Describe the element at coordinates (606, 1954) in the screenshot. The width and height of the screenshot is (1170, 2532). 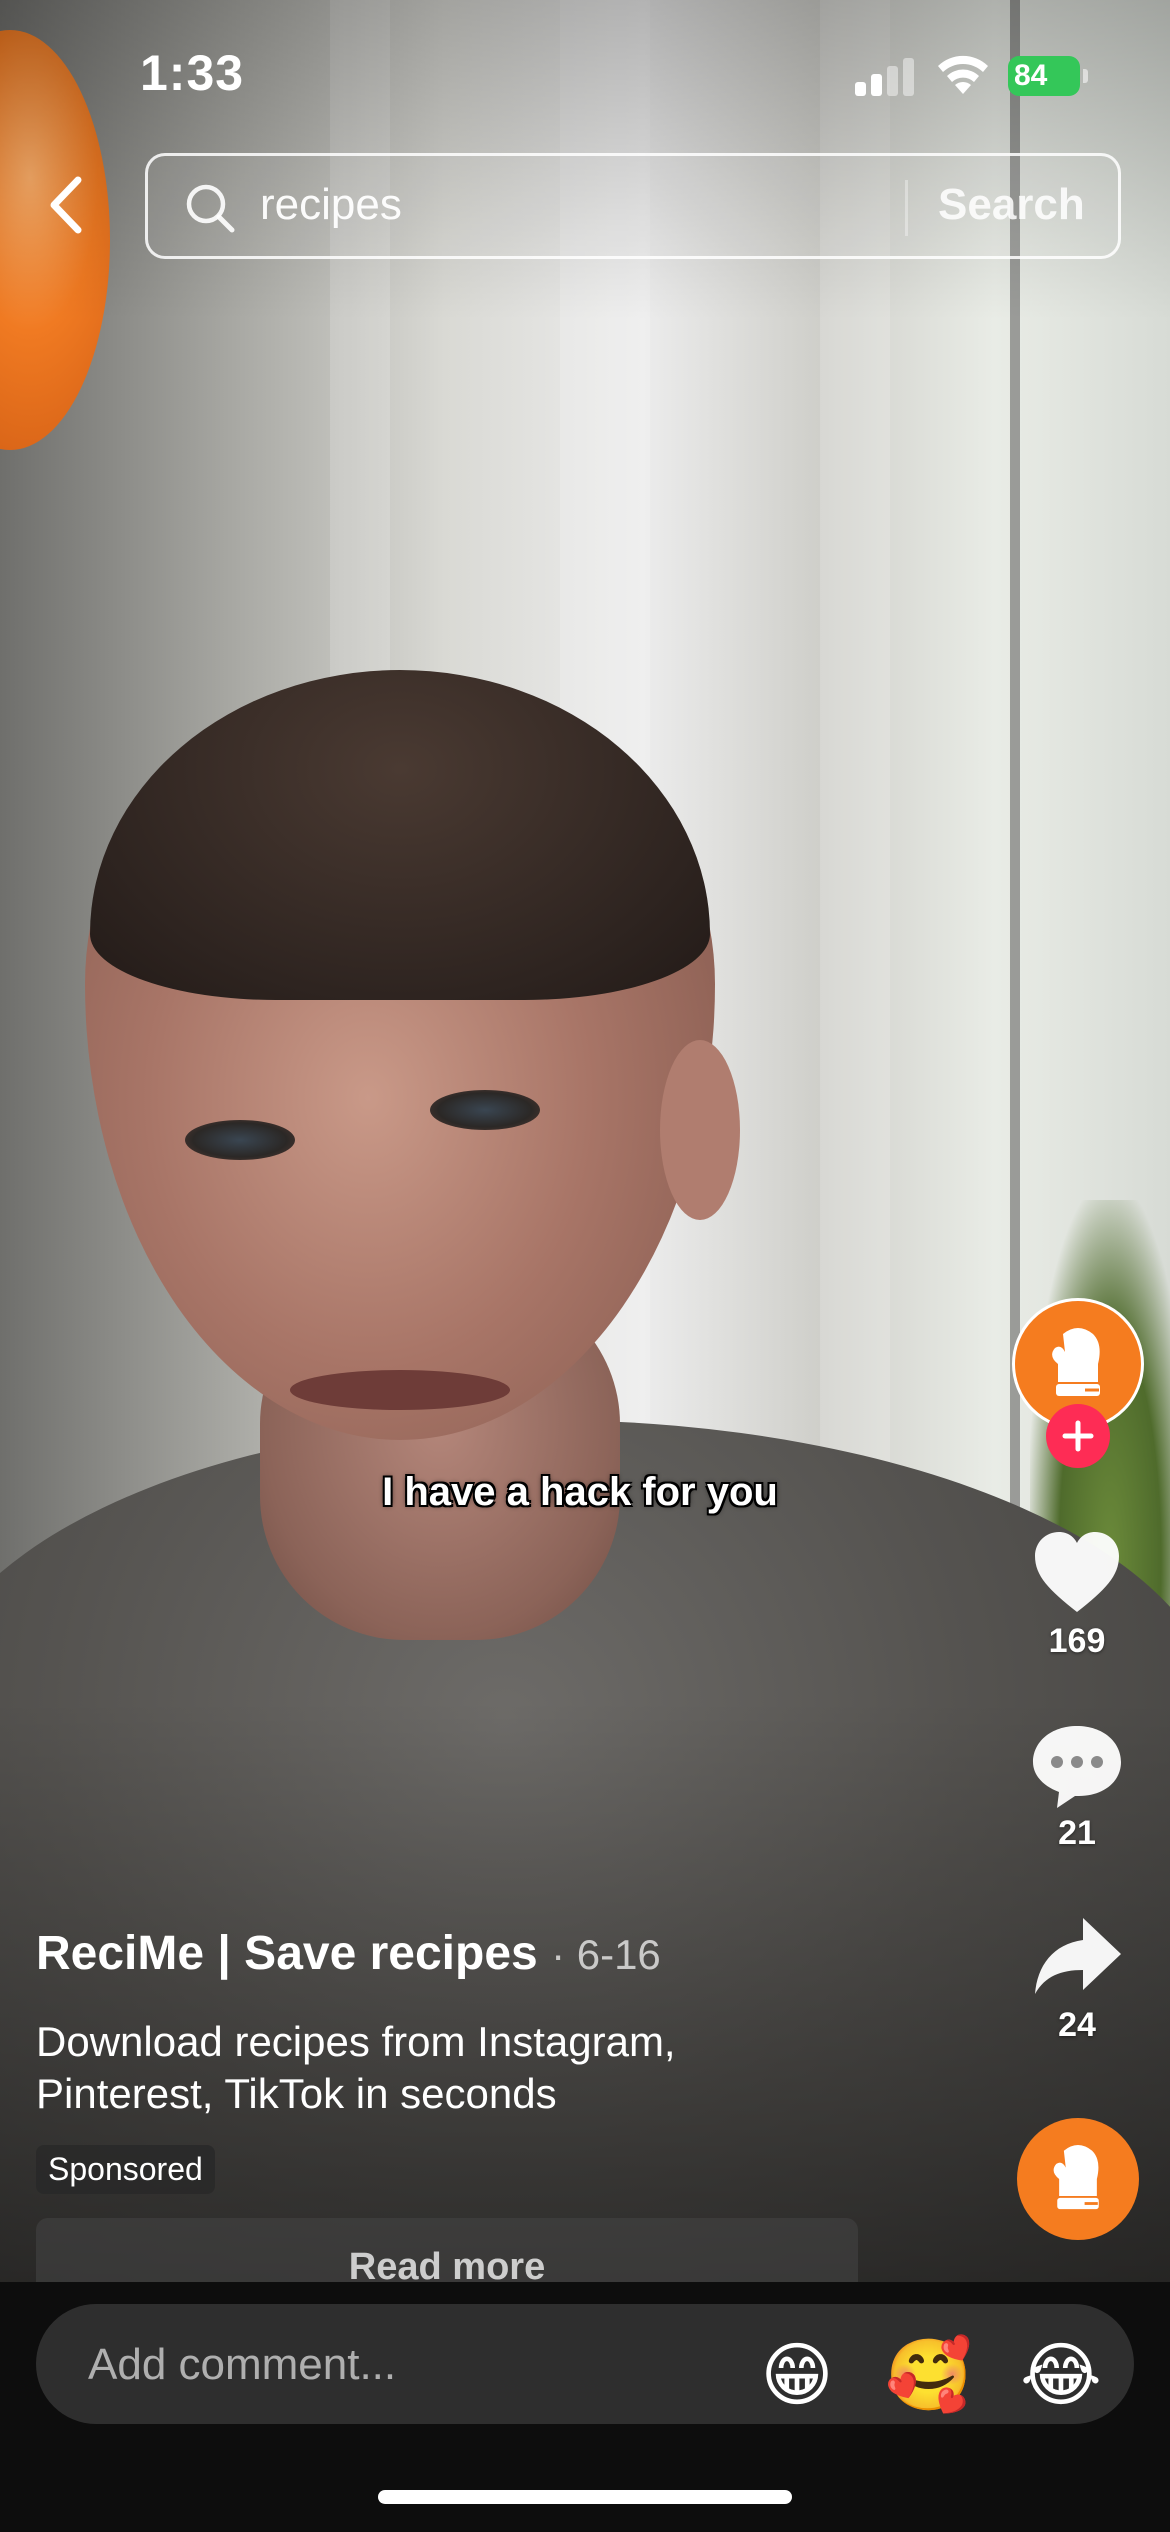
I see `post-date: · 6-16` at that location.